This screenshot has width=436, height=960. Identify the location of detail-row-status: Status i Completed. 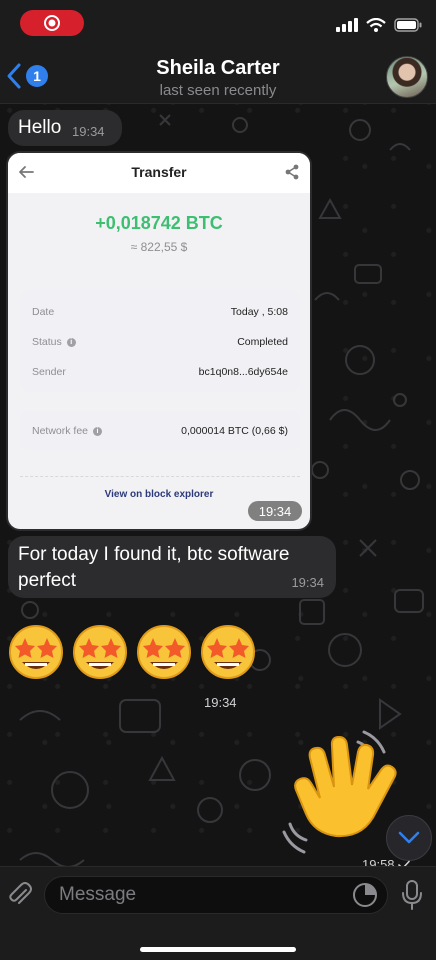
(160, 342).